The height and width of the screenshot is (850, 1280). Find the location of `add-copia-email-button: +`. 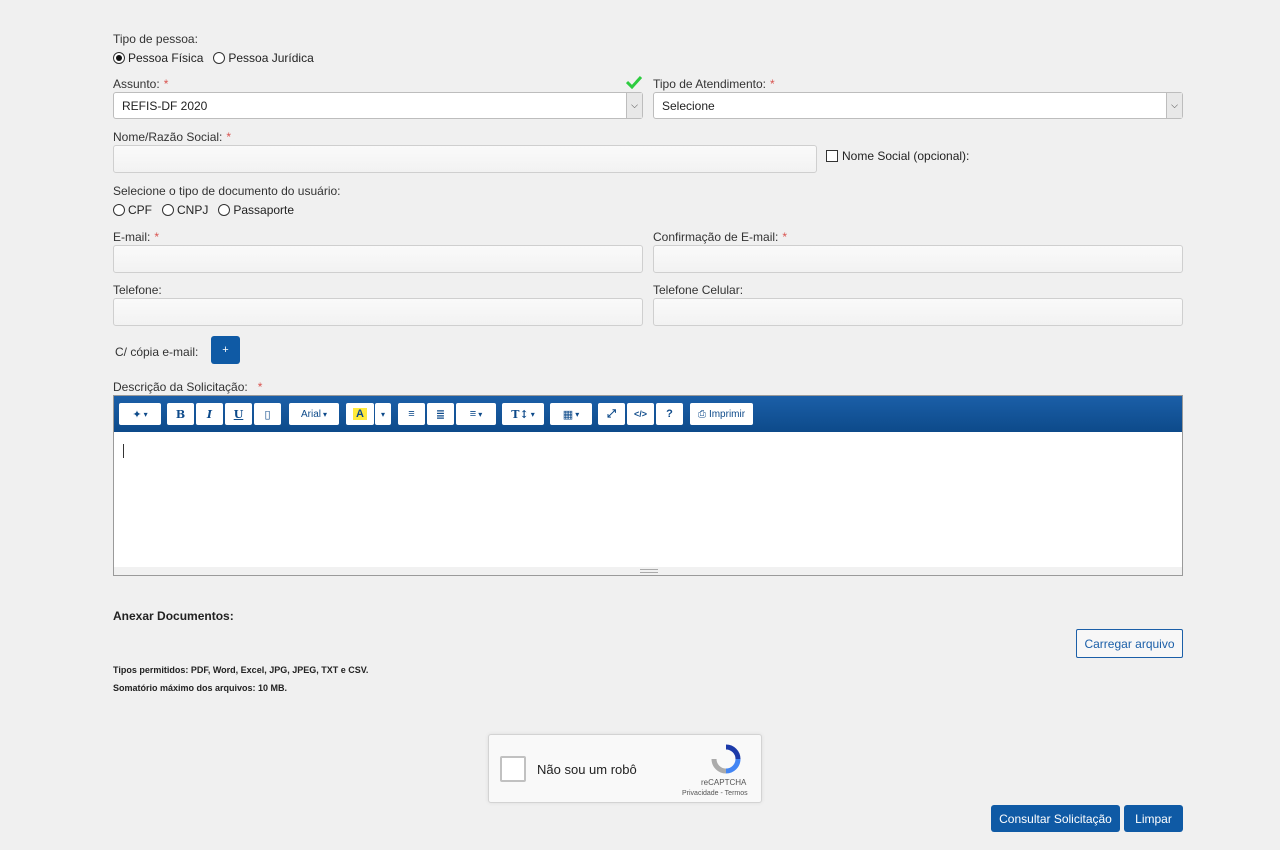

add-copia-email-button: + is located at coordinates (225, 350).